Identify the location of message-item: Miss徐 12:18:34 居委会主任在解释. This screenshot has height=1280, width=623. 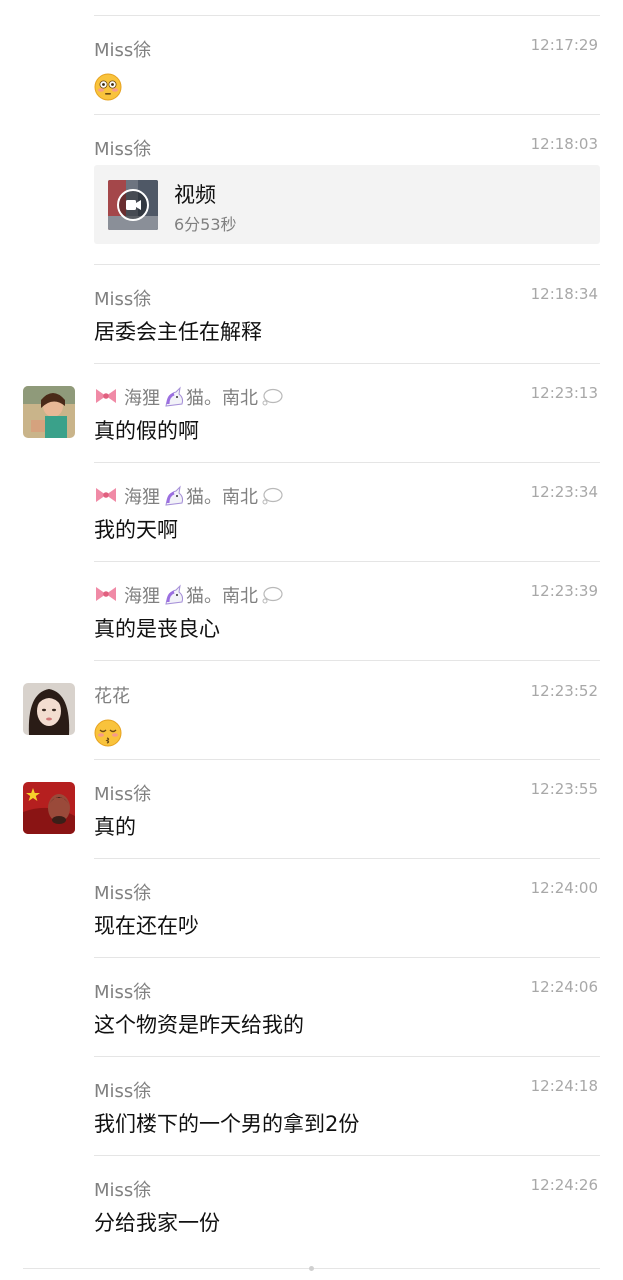
(311, 320).